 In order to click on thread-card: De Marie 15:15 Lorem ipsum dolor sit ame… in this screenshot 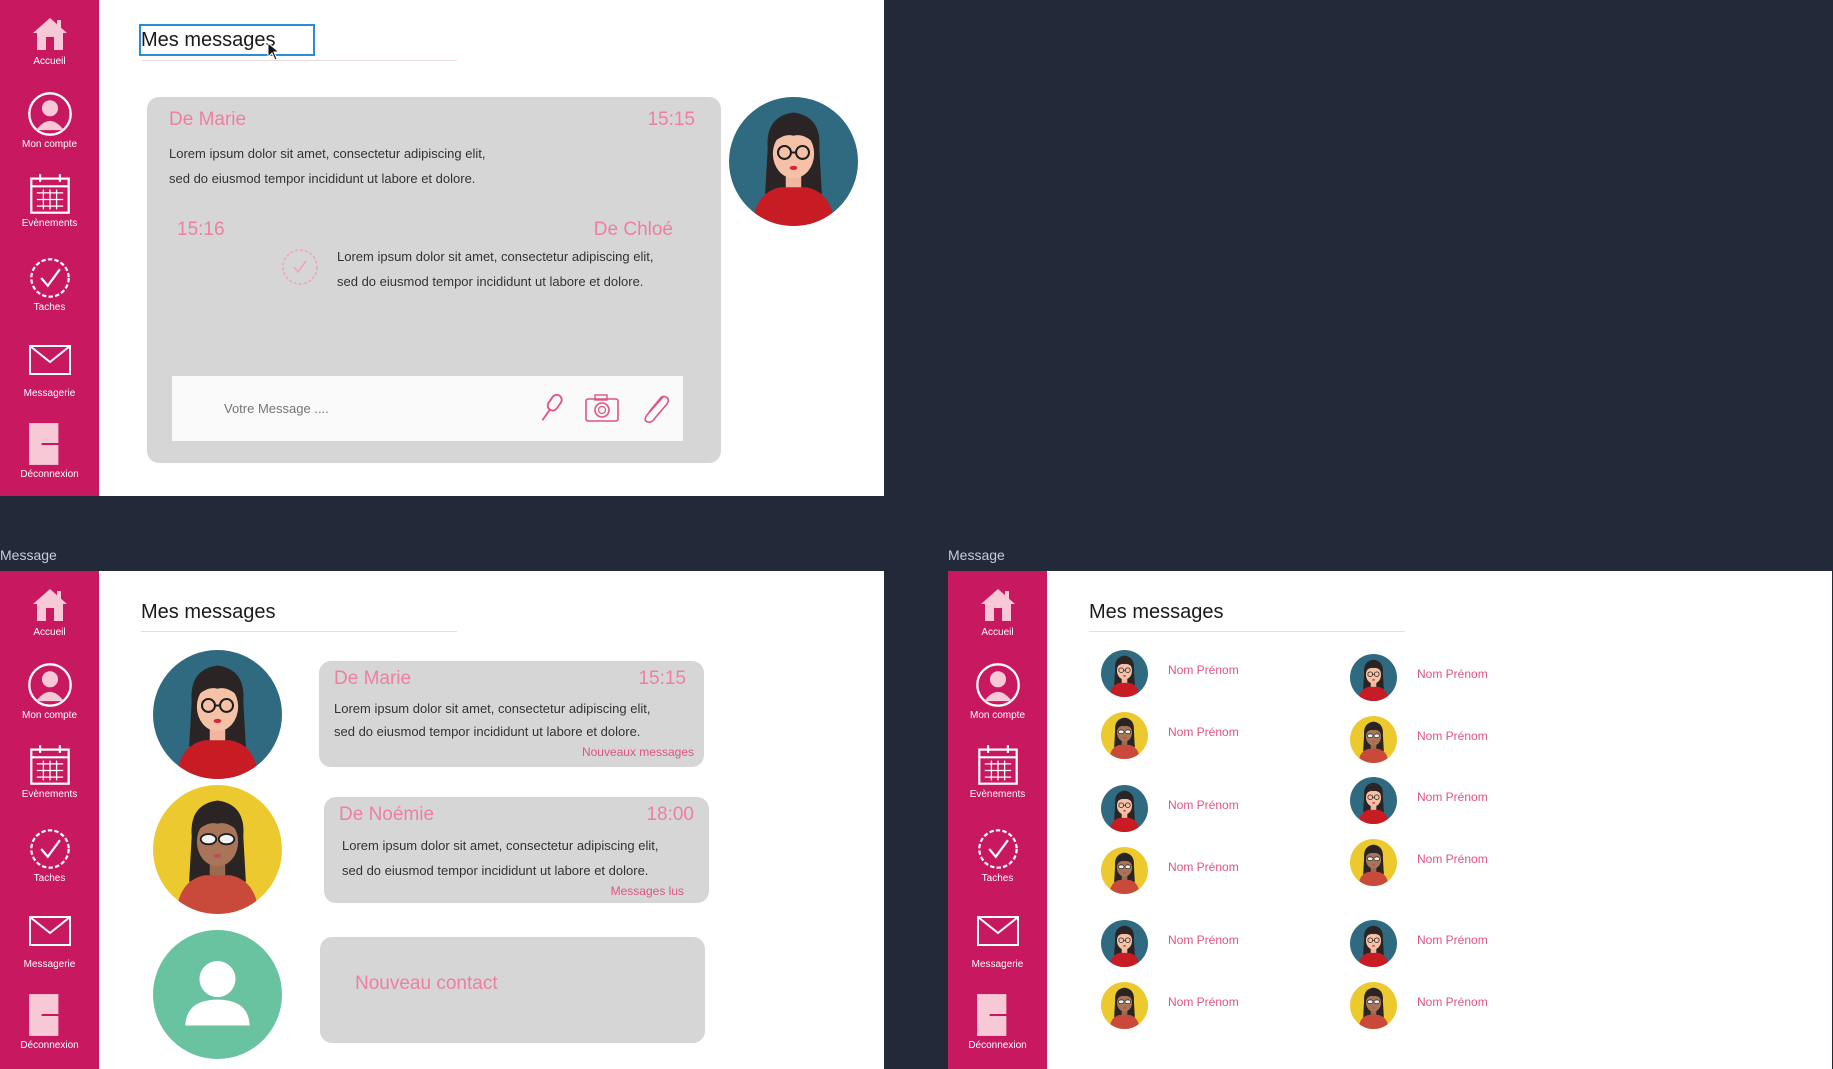, I will do `click(511, 714)`.